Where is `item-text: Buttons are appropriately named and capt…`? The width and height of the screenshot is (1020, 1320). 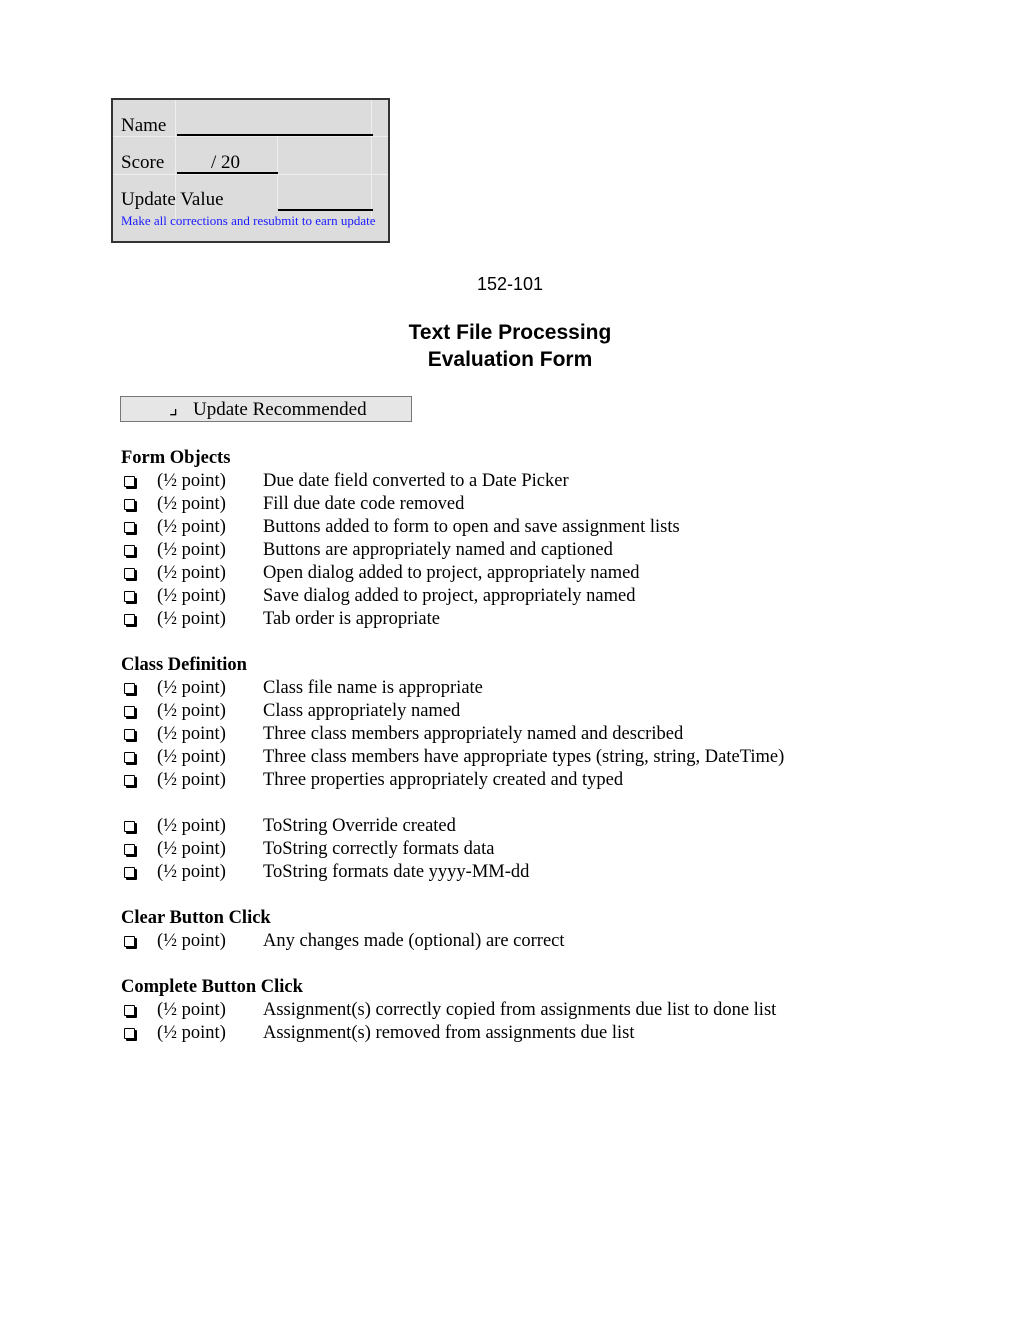
item-text: Buttons are appropriately named and capt… is located at coordinates (438, 550).